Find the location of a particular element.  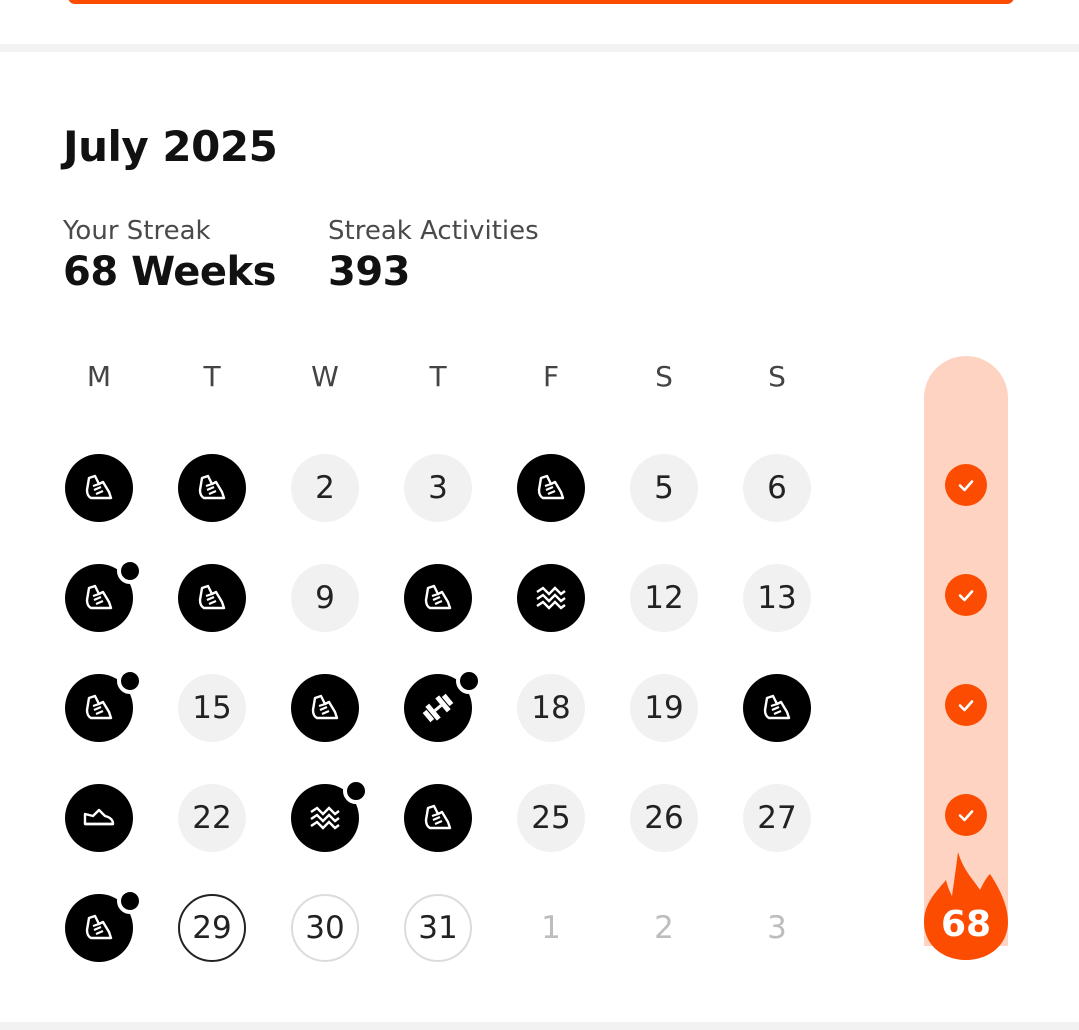

activities-stat: Streak Activities 393 is located at coordinates (433, 255).